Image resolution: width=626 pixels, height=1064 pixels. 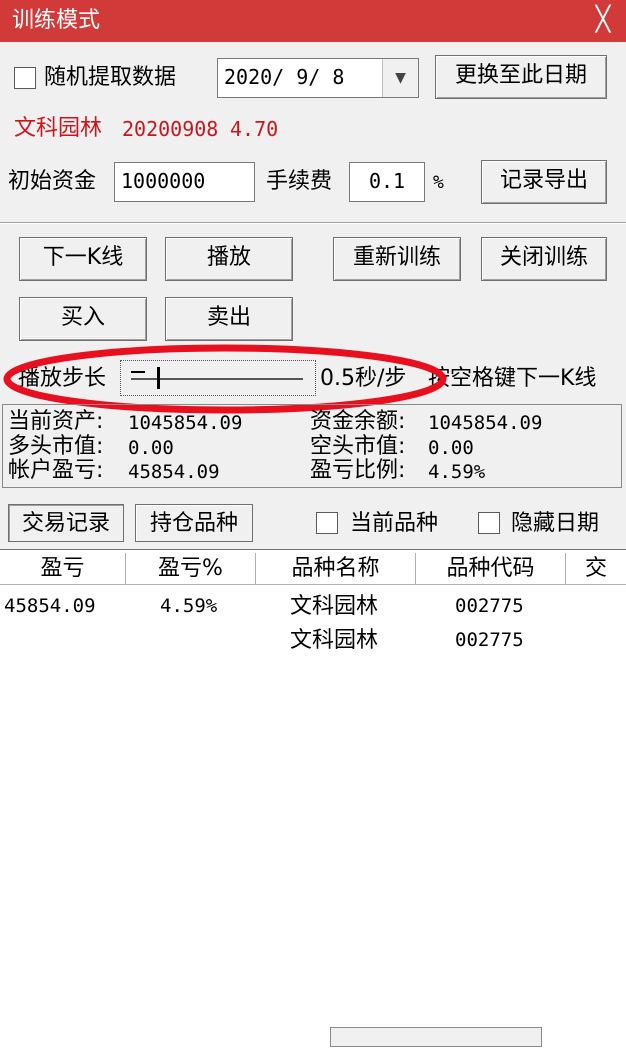 What do you see at coordinates (83, 259) in the screenshot?
I see `next-k-button: 下一K线` at bounding box center [83, 259].